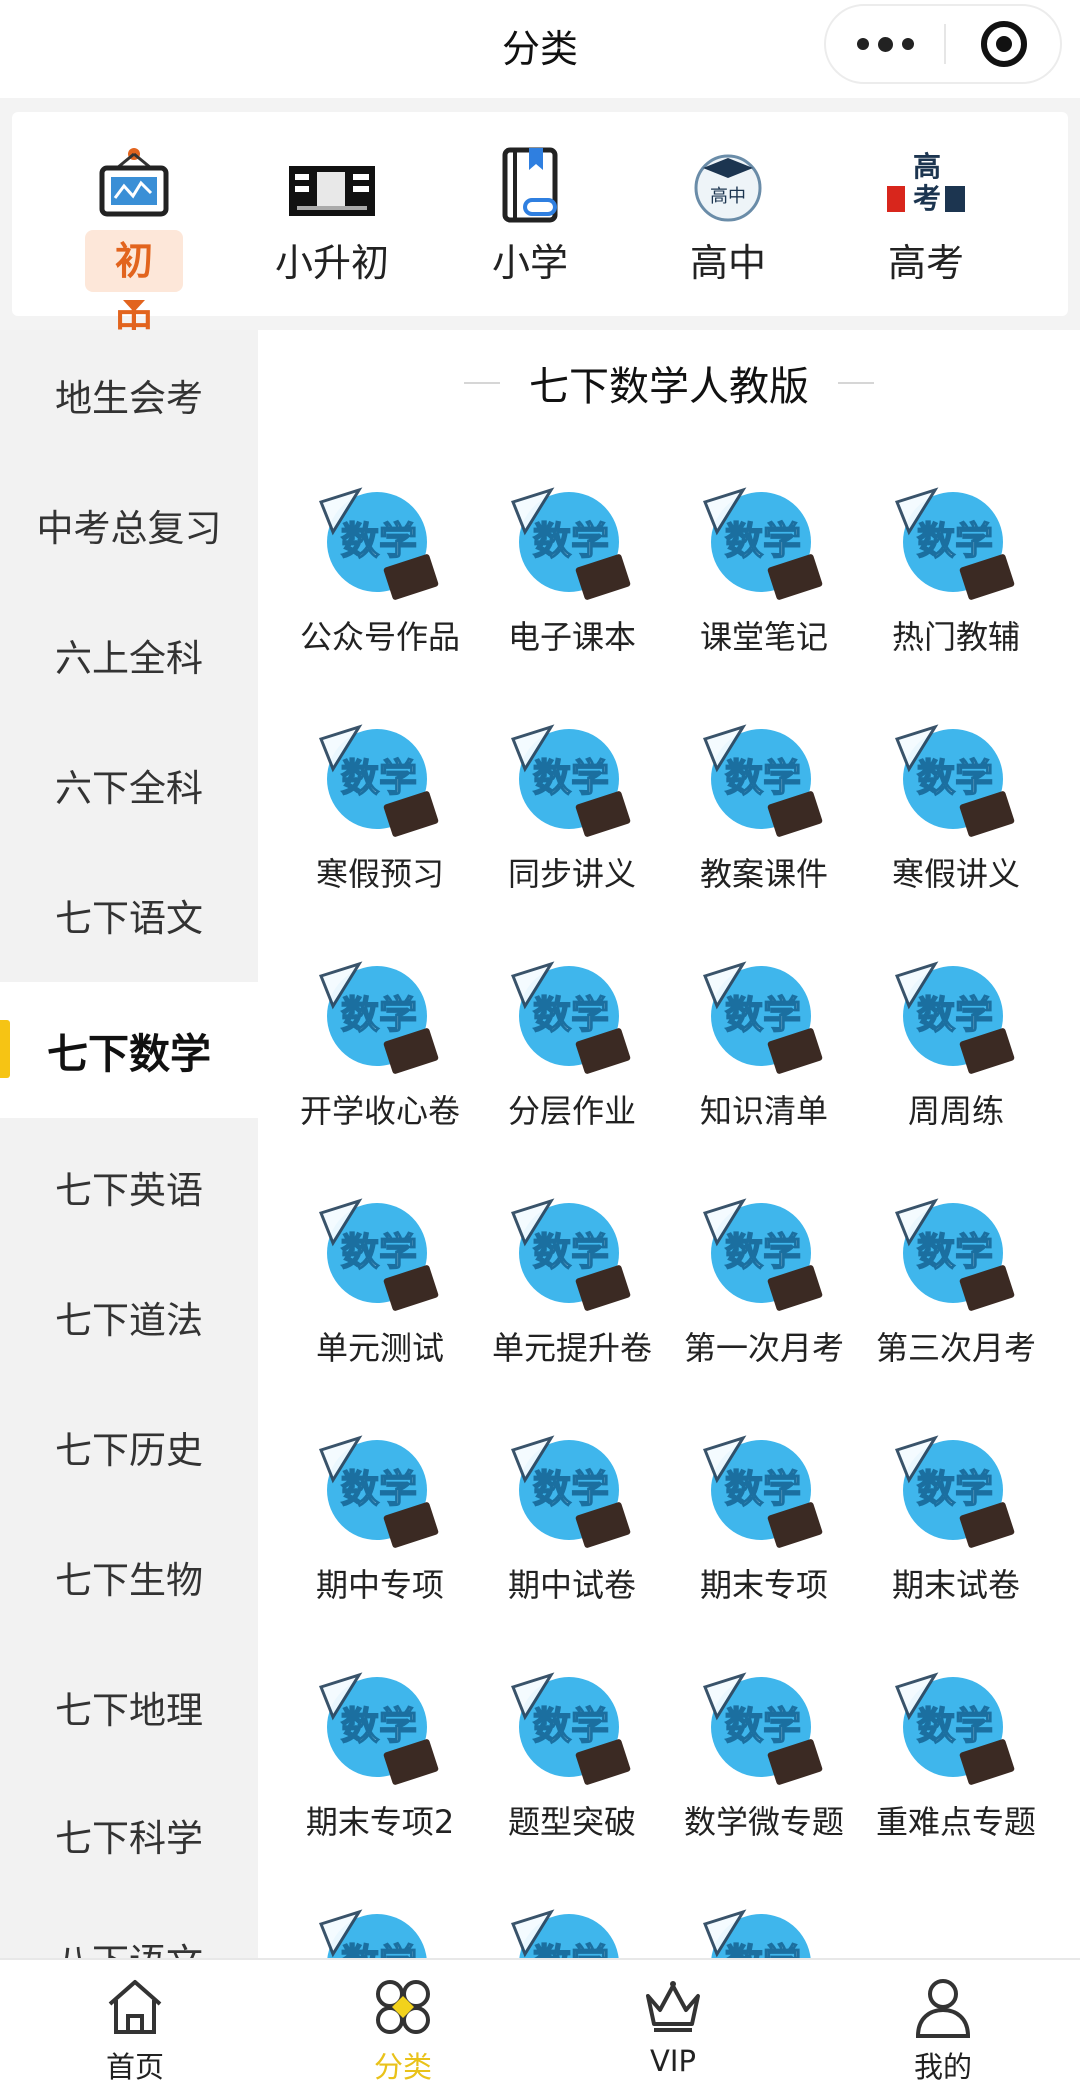  What do you see at coordinates (129, 1577) in the screenshot?
I see `sidebar-item: 七下生物` at bounding box center [129, 1577].